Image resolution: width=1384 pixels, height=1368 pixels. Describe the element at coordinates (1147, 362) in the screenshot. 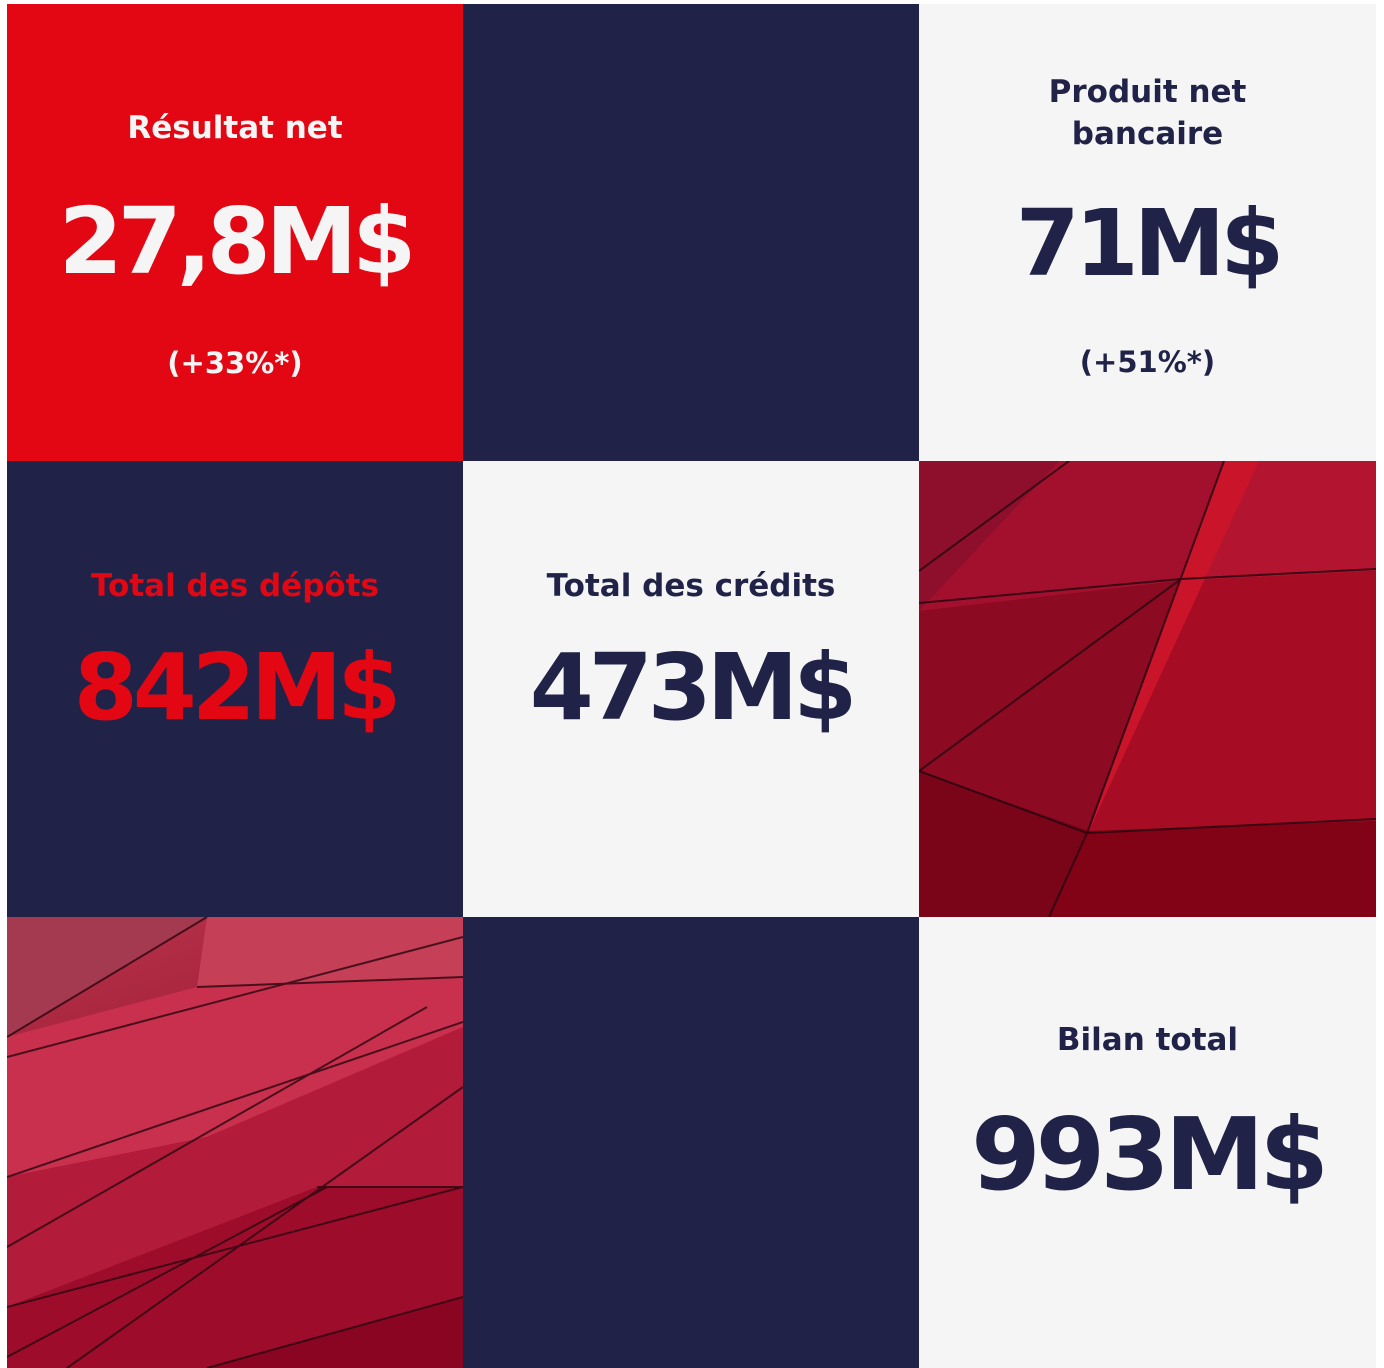

I see `tile-change: (+51%*)` at that location.